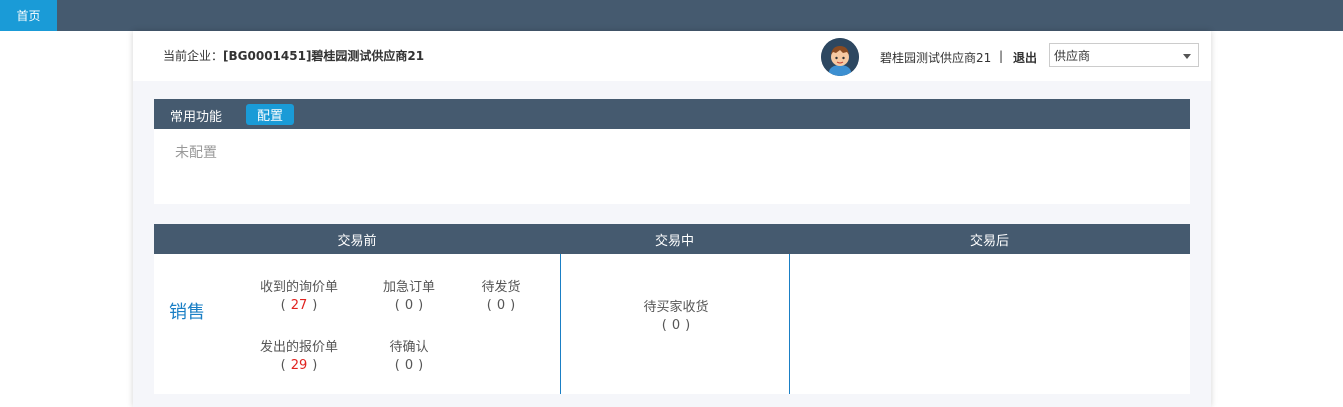 The width and height of the screenshot is (1343, 407). Describe the element at coordinates (989, 241) in the screenshot. I see `column-after-trade: 交易后` at that location.